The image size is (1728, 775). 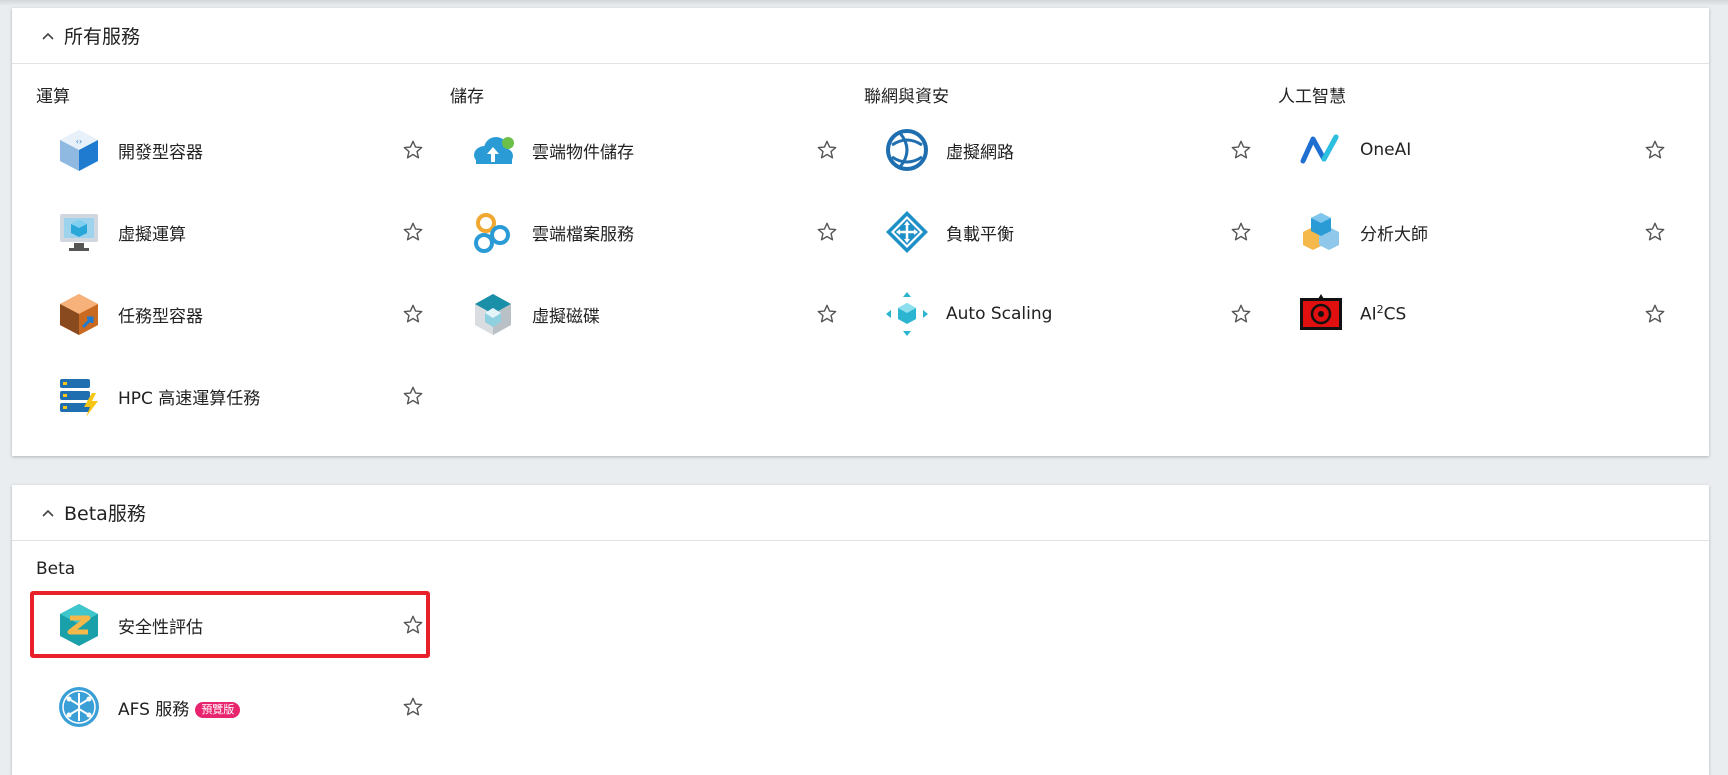 What do you see at coordinates (160, 316) in the screenshot?
I see `service-label: 任務型容器` at bounding box center [160, 316].